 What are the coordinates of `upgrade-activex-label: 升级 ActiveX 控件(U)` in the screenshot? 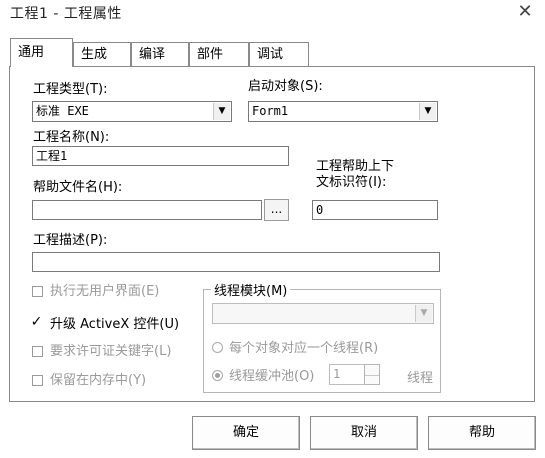 It's located at (115, 324).